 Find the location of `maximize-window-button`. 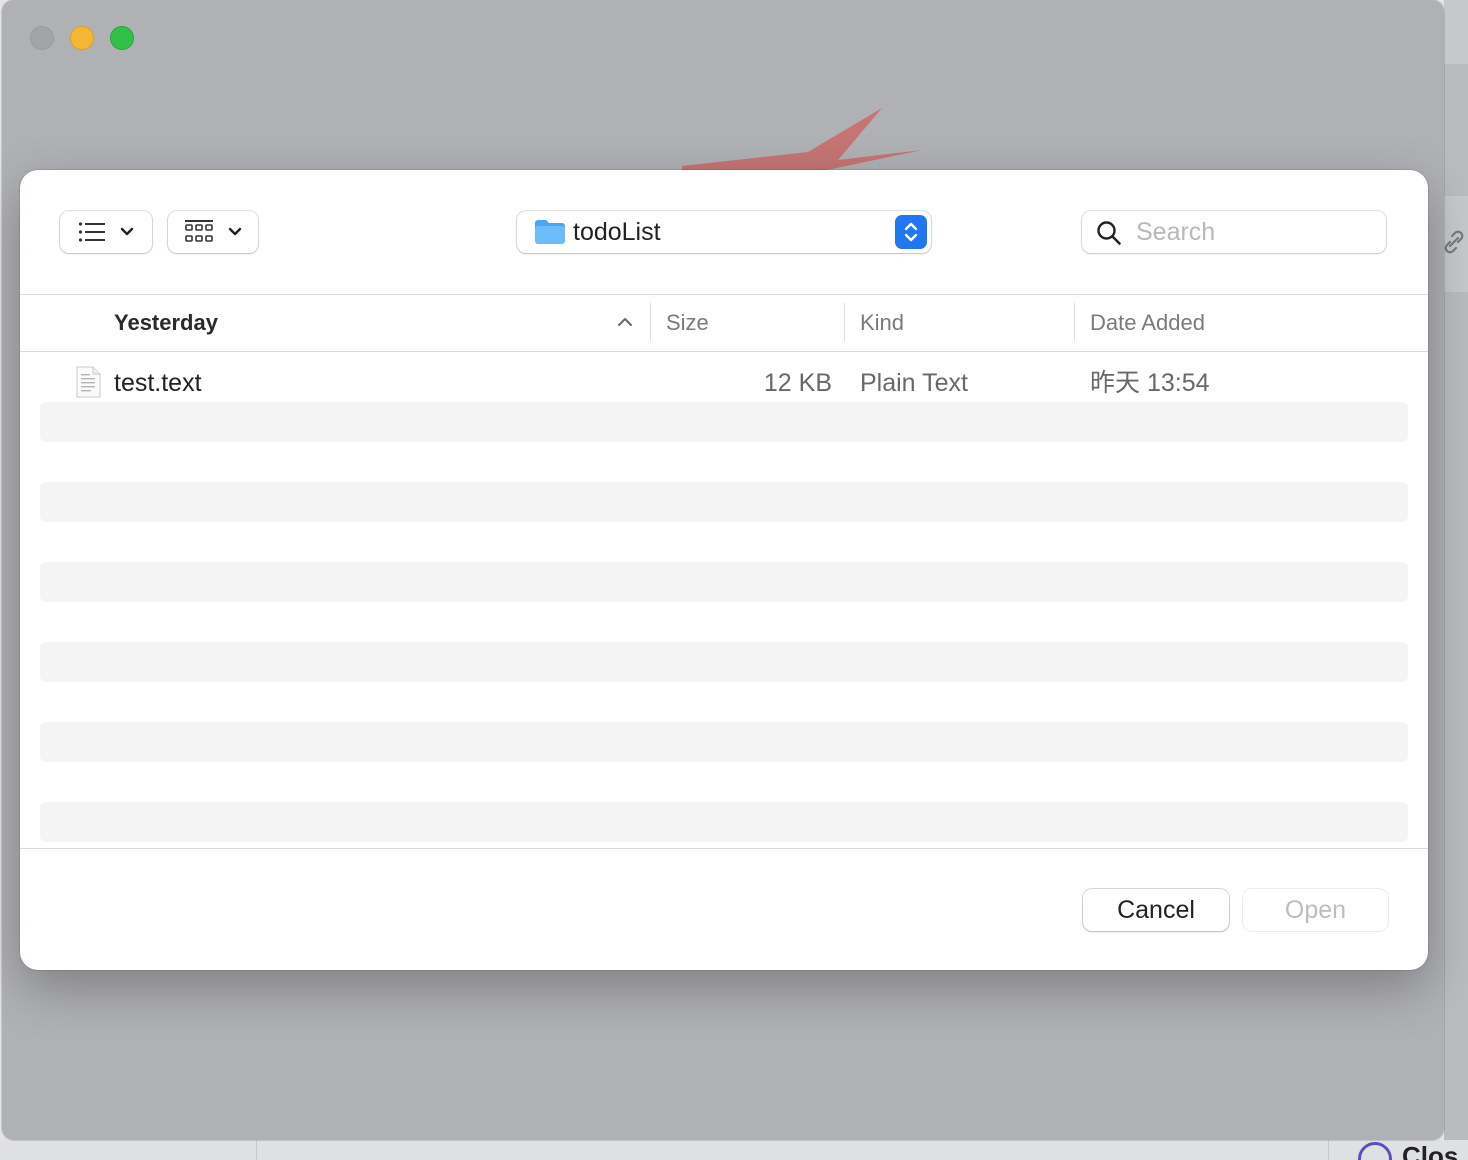

maximize-window-button is located at coordinates (122, 38).